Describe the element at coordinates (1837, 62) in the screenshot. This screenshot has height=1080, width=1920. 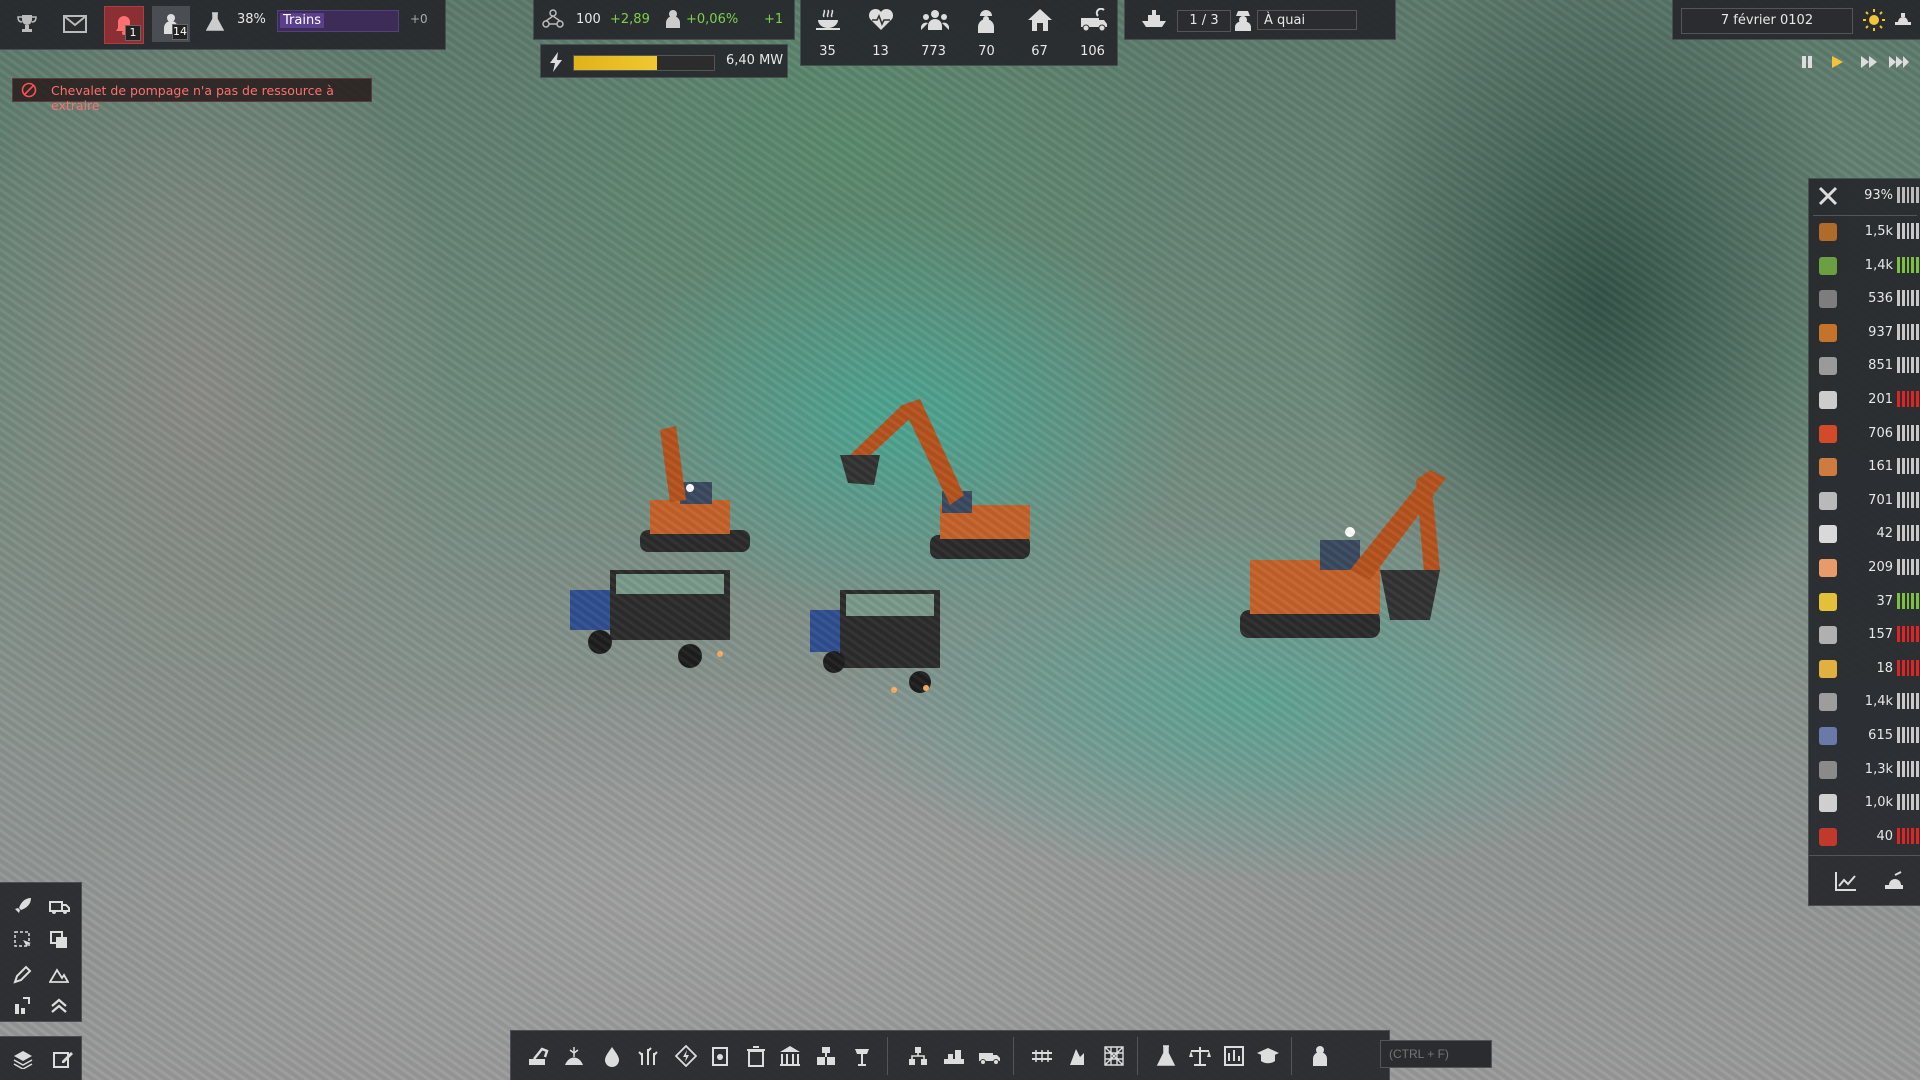
I see `play-button` at that location.